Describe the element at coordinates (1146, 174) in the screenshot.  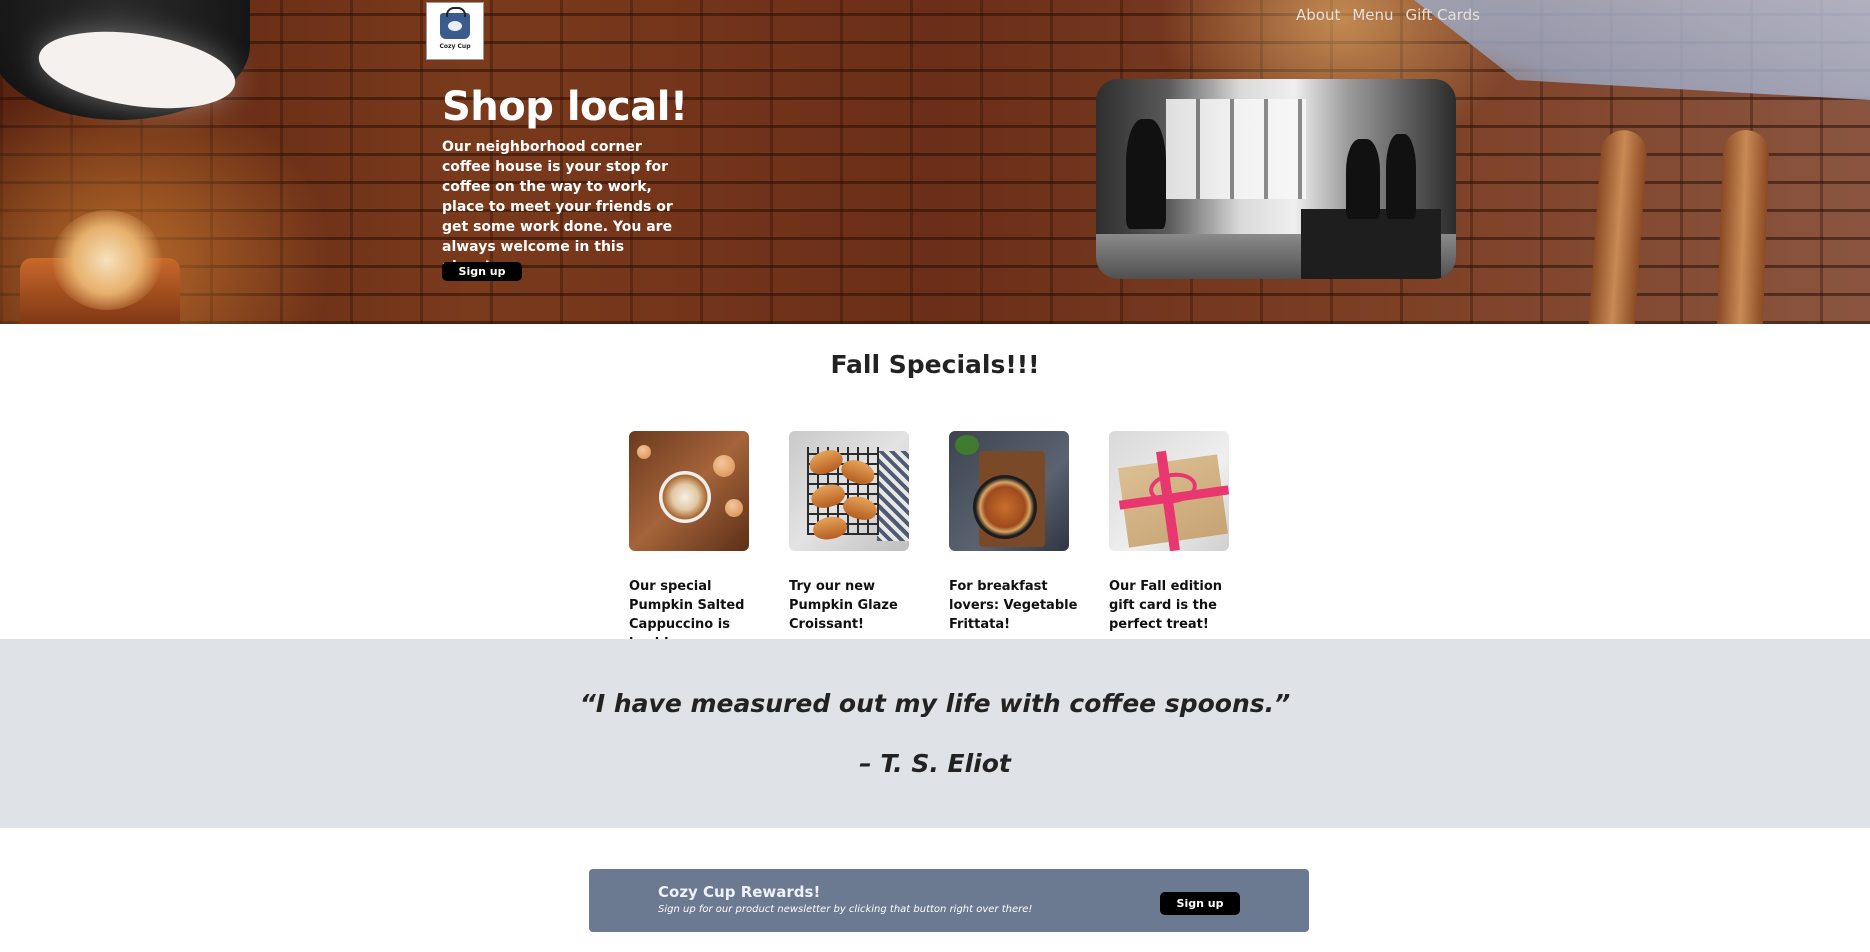
I see `photo-plant-decor` at that location.